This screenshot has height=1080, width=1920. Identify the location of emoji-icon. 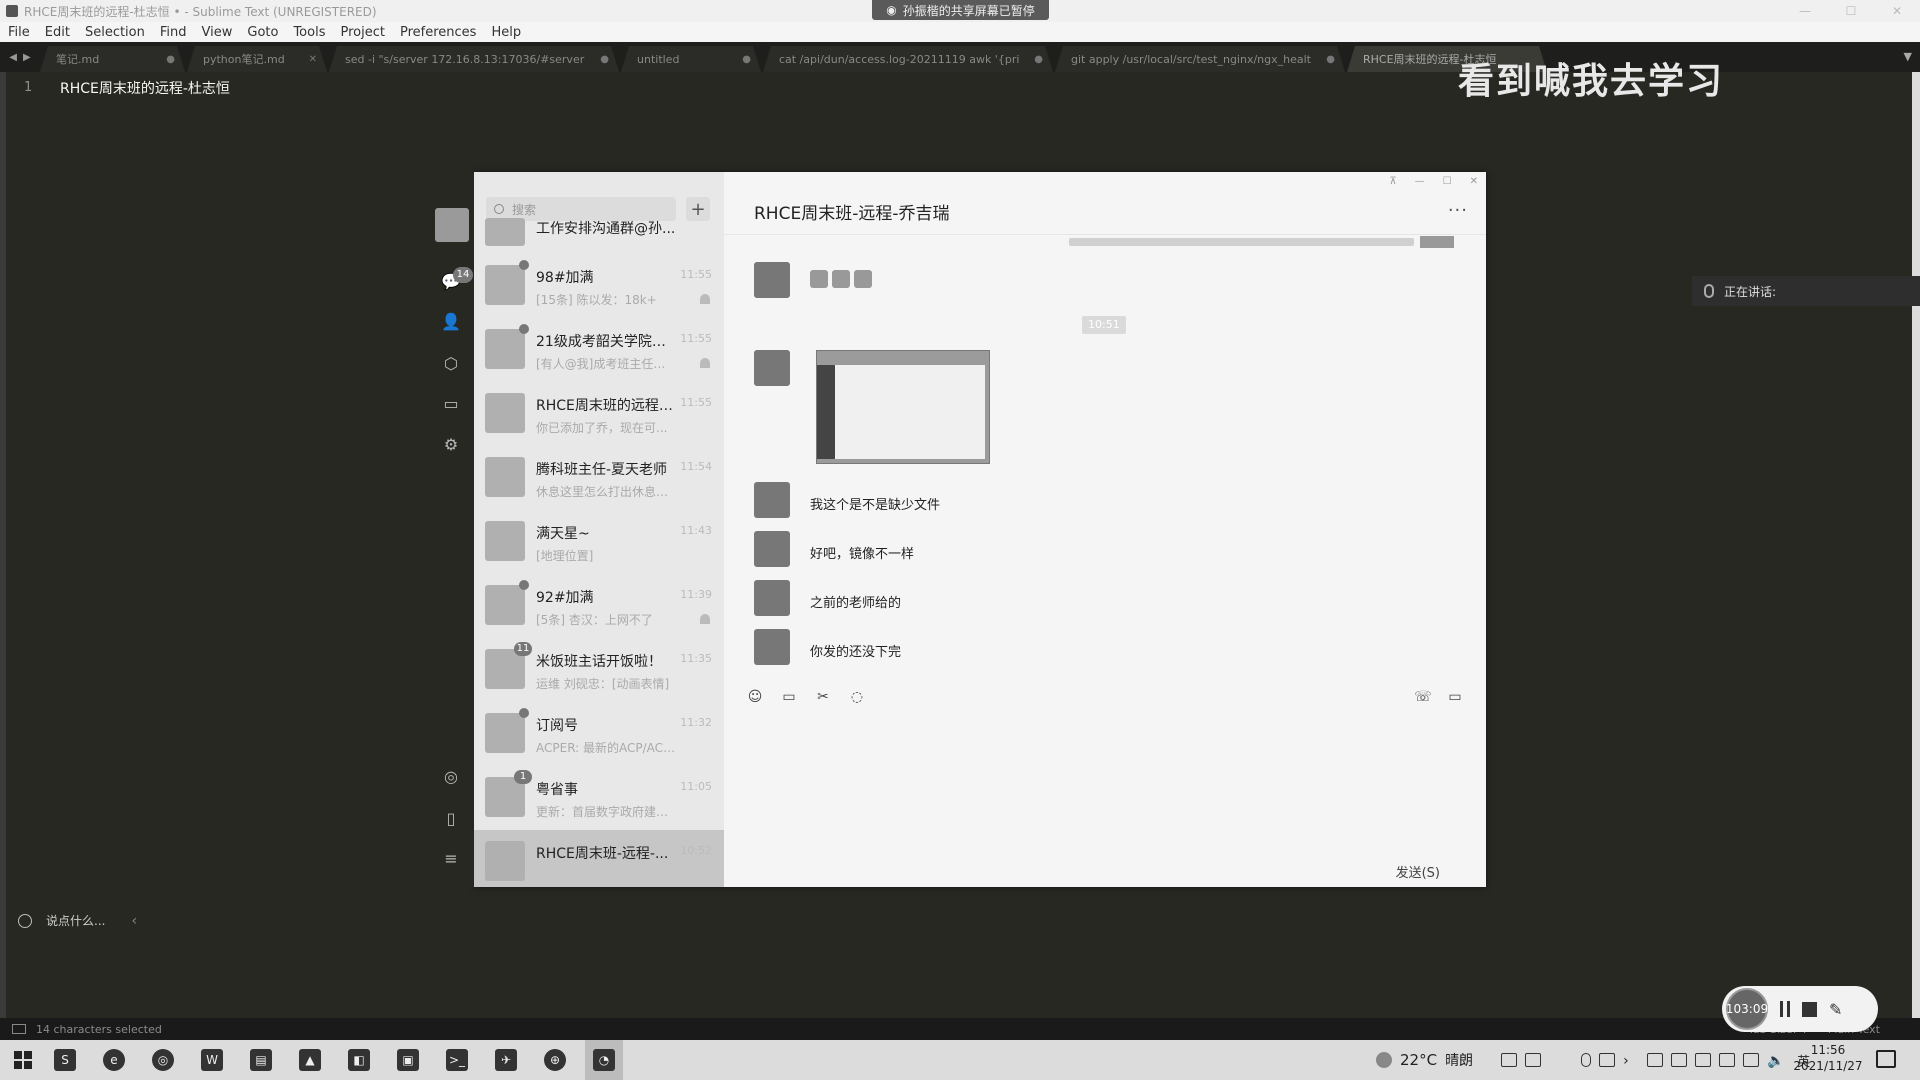
(25, 920).